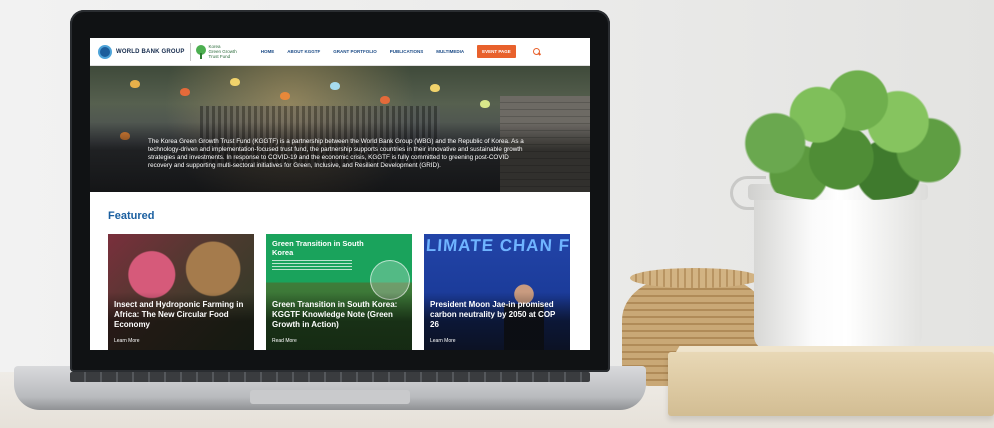 The width and height of the screenshot is (994, 428). Describe the element at coordinates (406, 51) in the screenshot. I see `nav-item-publications: PUBLICATIONS` at that location.